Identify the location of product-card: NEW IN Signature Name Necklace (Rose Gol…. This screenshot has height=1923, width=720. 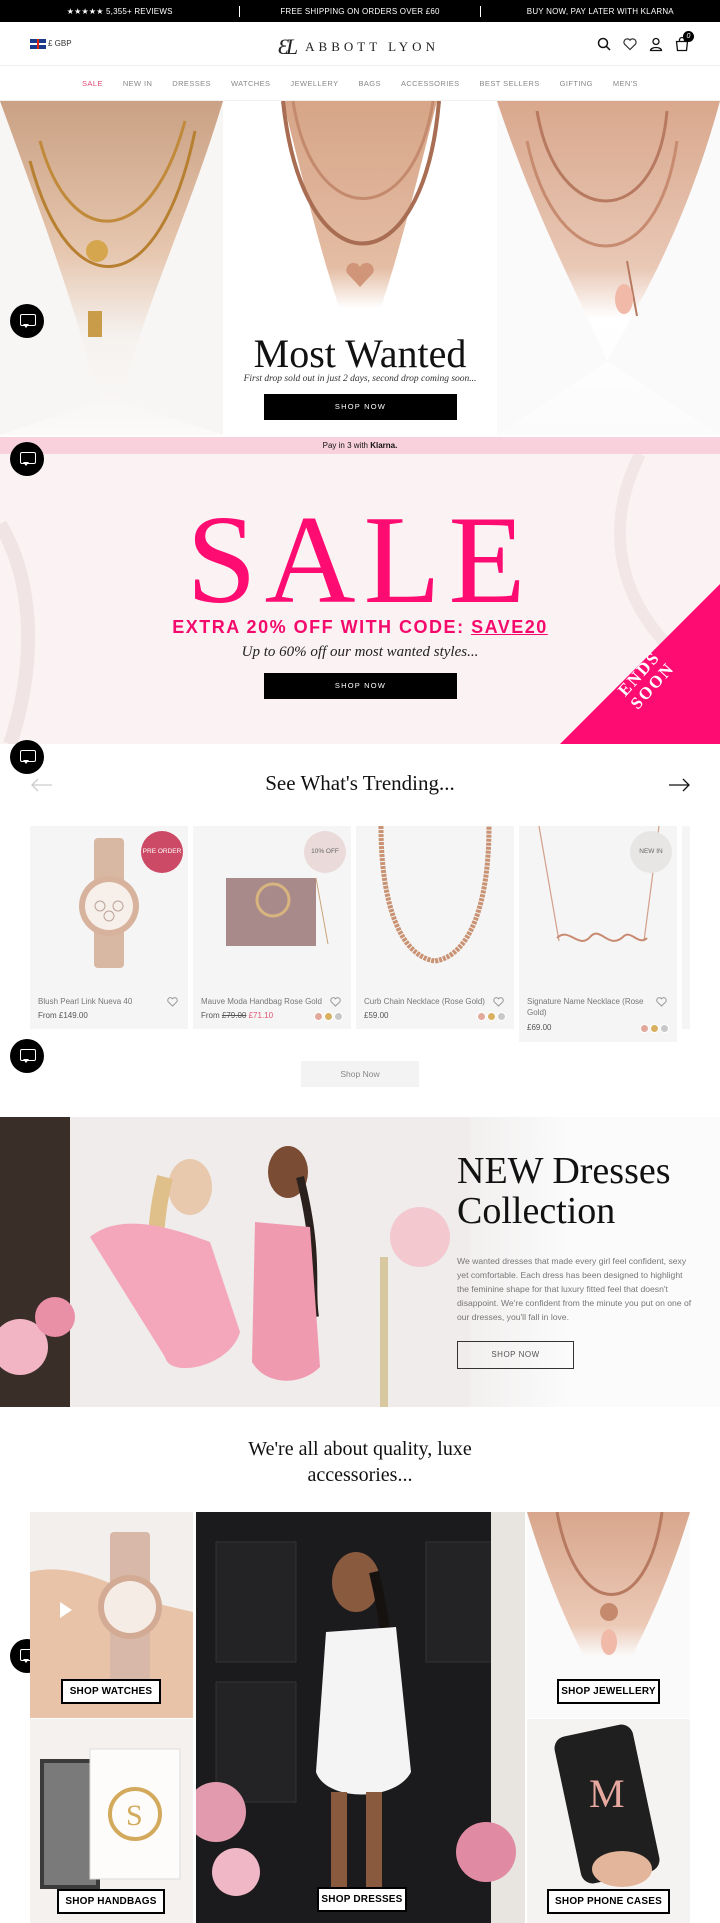
(598, 933).